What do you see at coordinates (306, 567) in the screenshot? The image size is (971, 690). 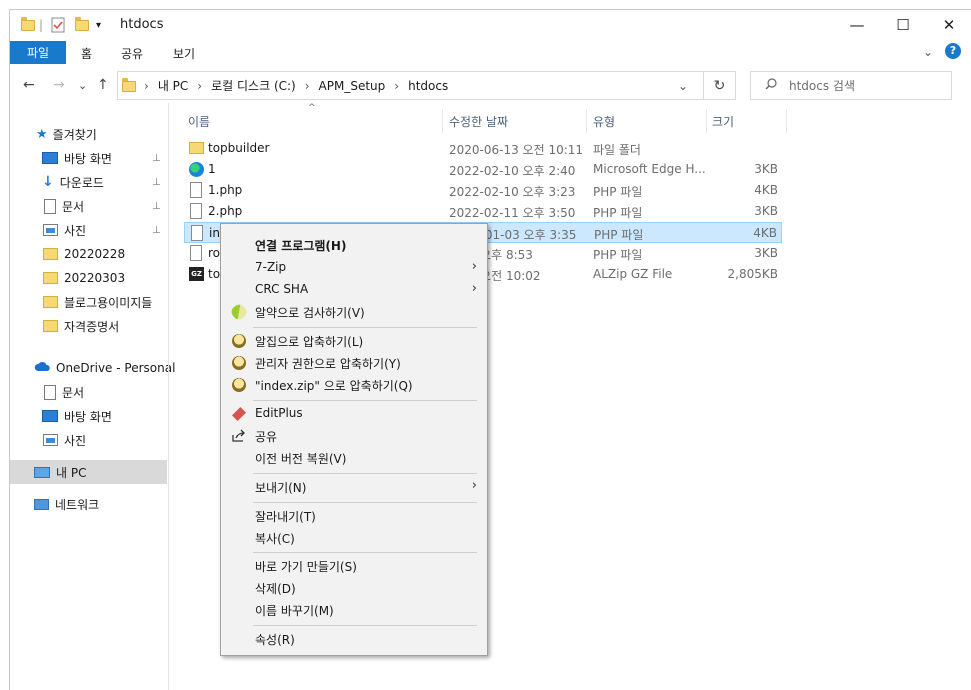 I see `menu-item-label: 바로 가기 만들기(S)` at bounding box center [306, 567].